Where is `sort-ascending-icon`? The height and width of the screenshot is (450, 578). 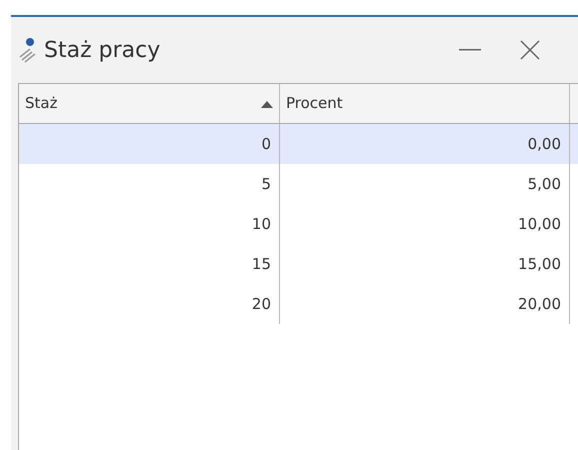 sort-ascending-icon is located at coordinates (267, 104).